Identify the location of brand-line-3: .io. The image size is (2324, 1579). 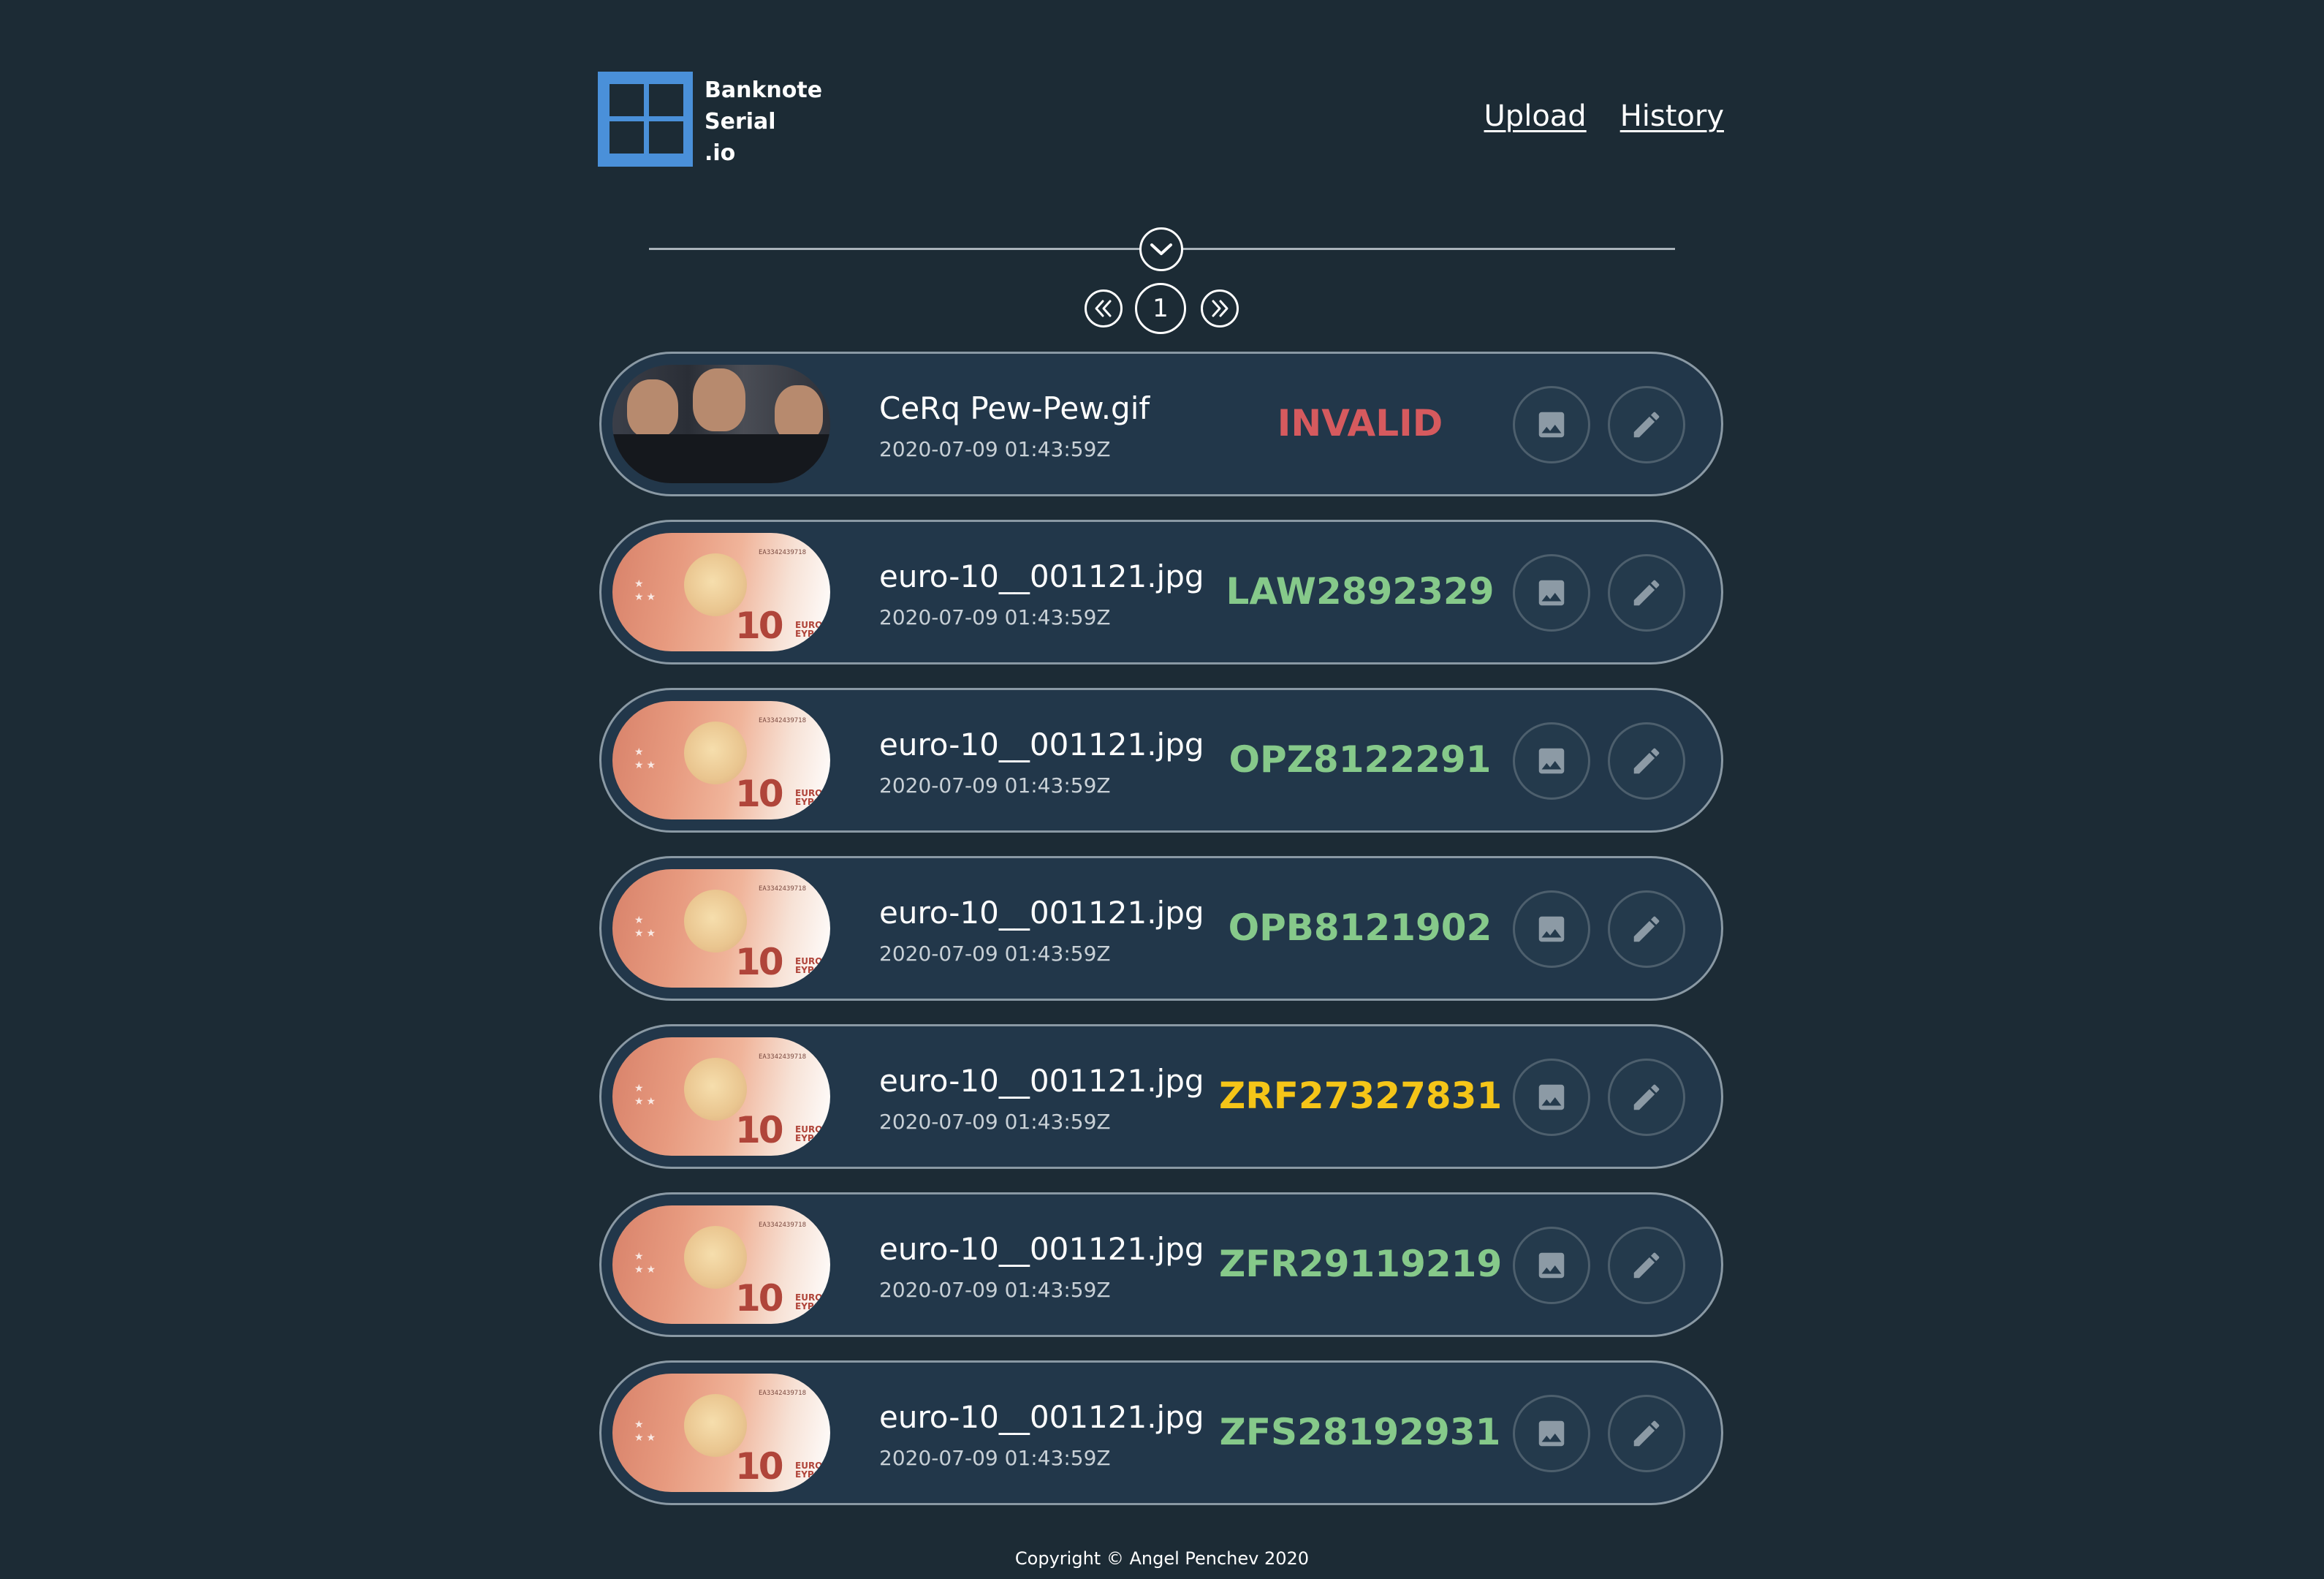
(720, 153).